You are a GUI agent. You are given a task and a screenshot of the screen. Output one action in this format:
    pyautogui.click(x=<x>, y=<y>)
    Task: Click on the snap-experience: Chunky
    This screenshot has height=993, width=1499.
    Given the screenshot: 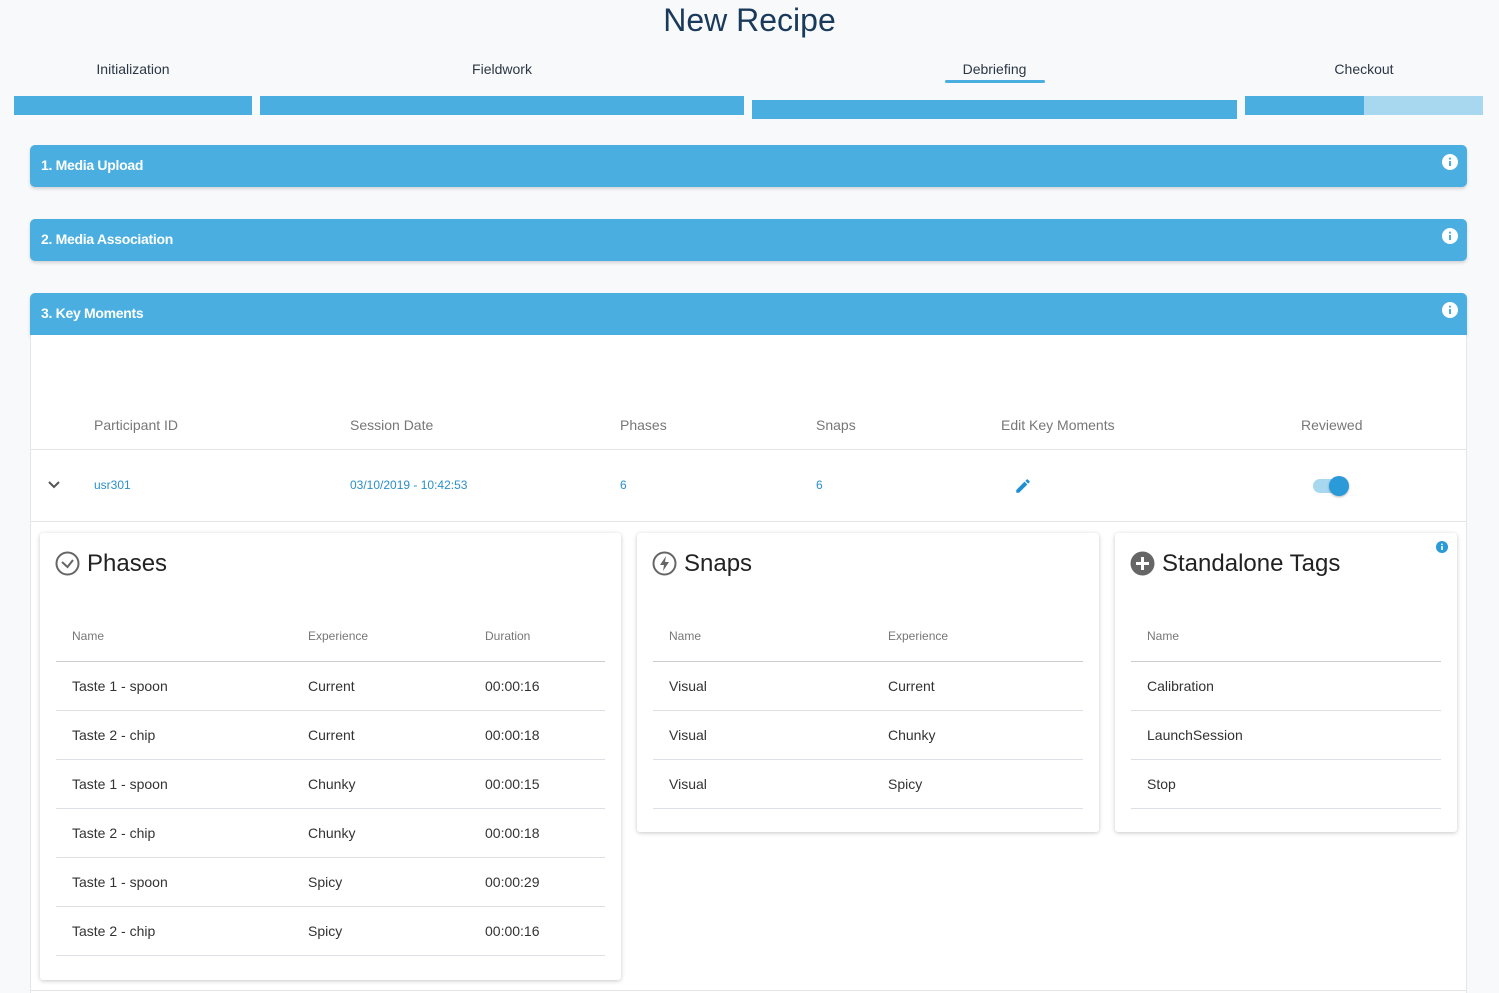 What is the action you would take?
    pyautogui.click(x=912, y=735)
    